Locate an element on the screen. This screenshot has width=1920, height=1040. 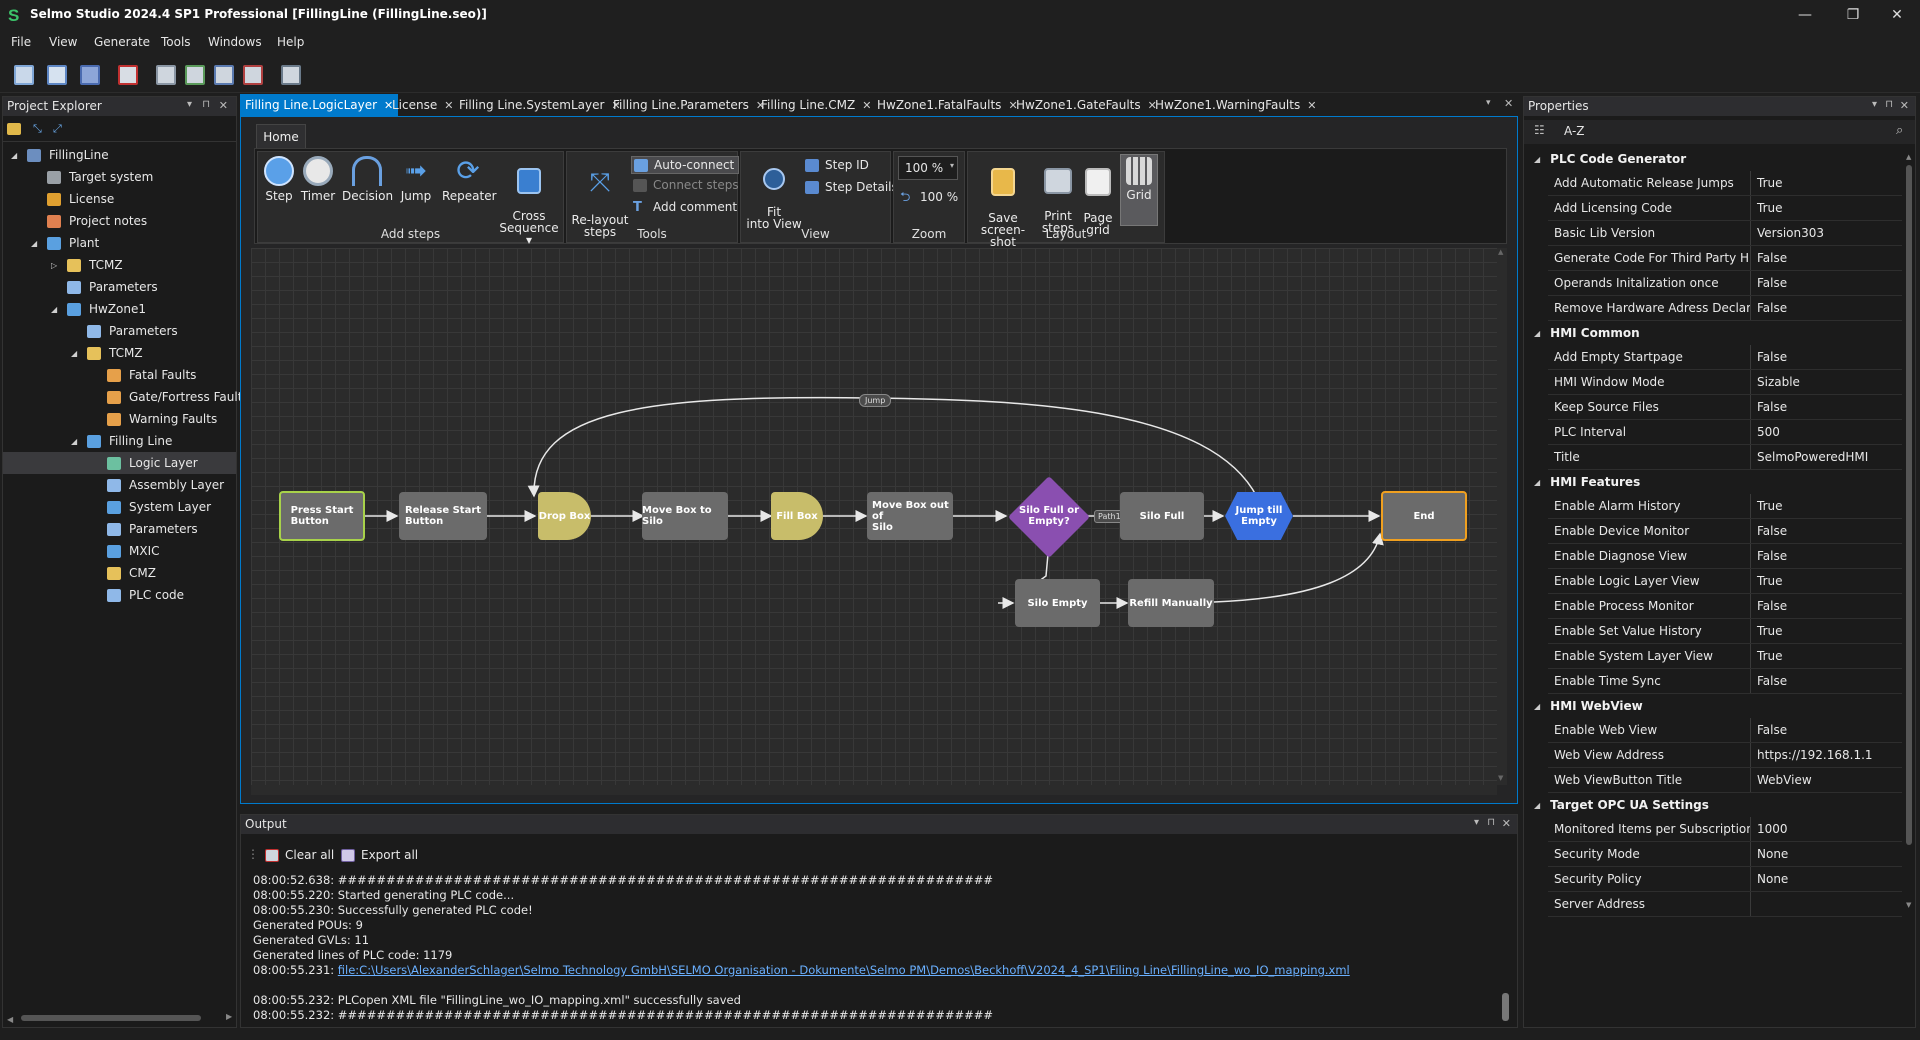
property-row: Enable Web View False is located at coordinates (1725, 730).